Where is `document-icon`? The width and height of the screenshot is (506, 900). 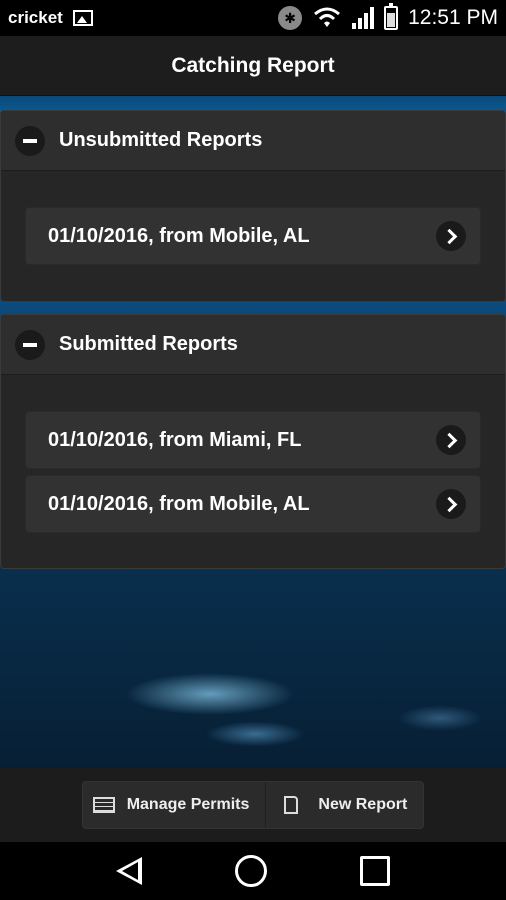
document-icon is located at coordinates (291, 805).